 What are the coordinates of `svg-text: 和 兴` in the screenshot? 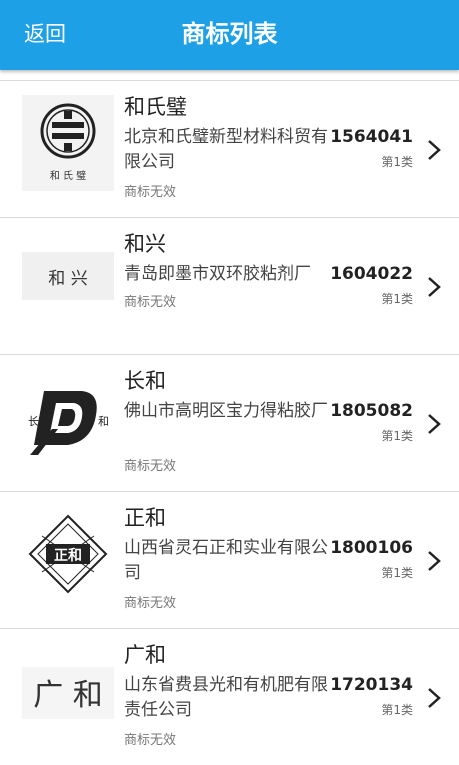 It's located at (67, 279).